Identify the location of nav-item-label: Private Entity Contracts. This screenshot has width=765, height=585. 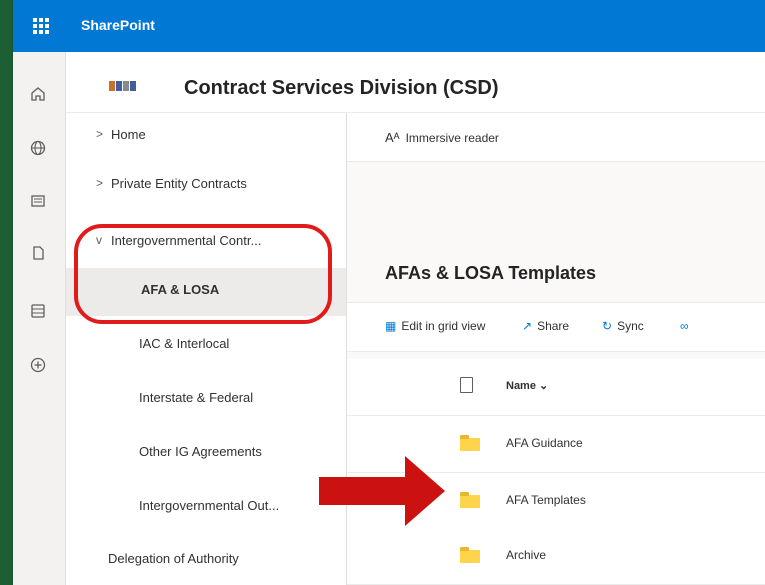
(179, 183).